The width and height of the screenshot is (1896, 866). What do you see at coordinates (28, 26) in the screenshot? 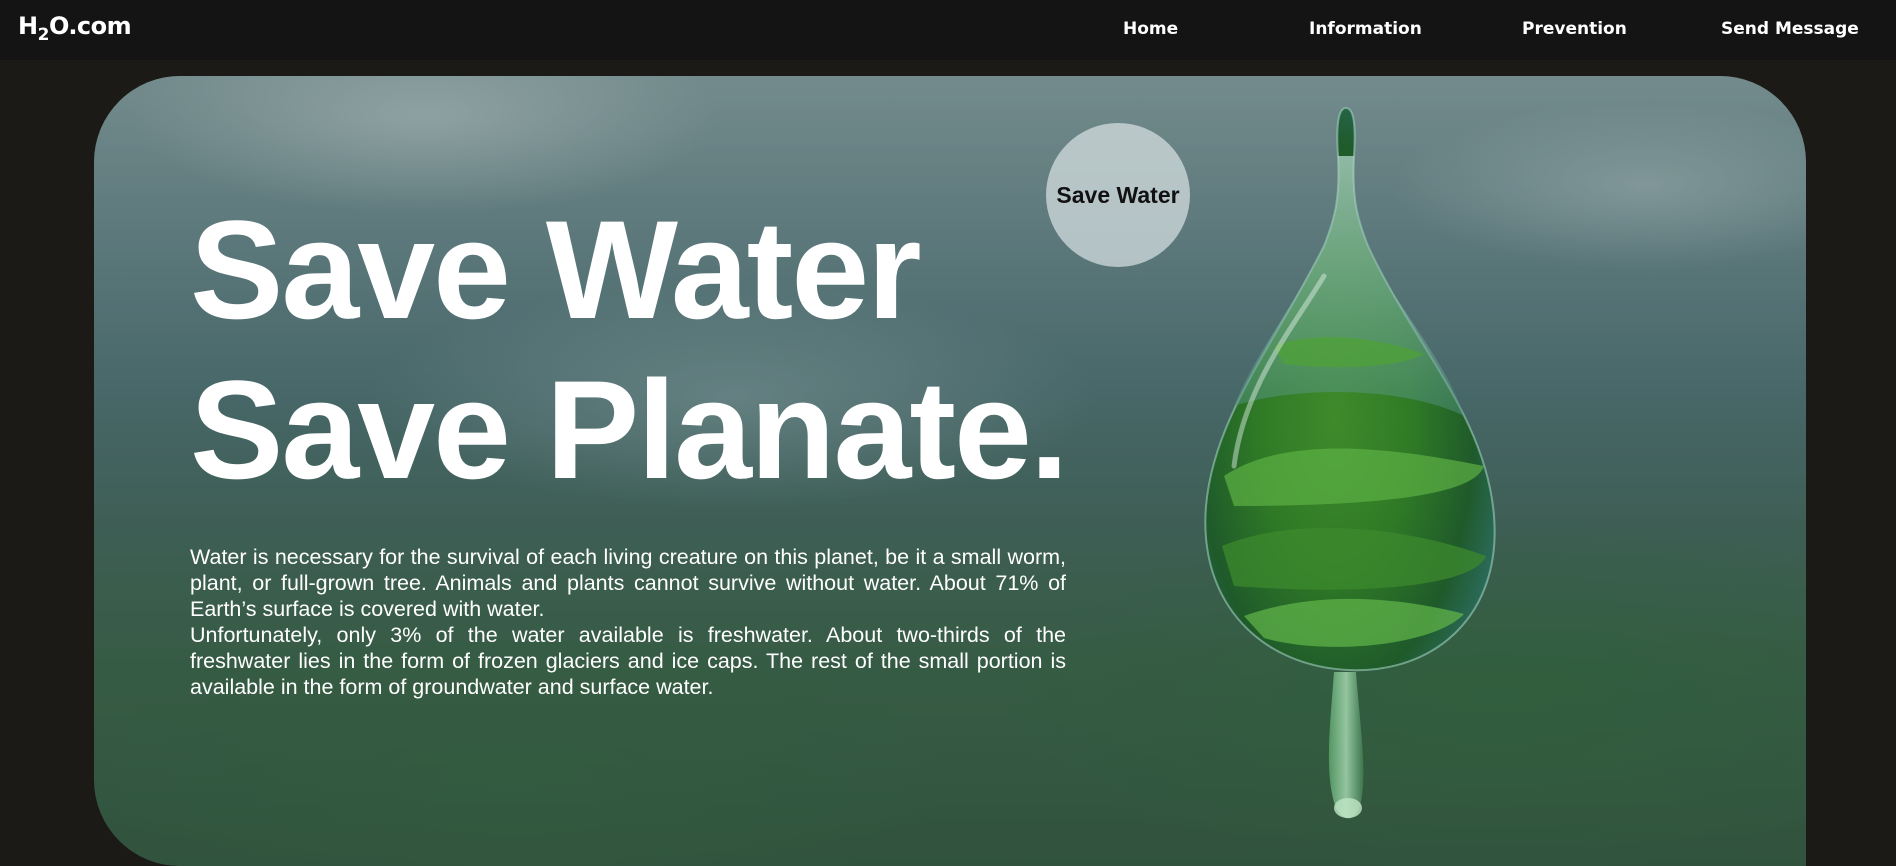
I see `logo-prefix: H` at bounding box center [28, 26].